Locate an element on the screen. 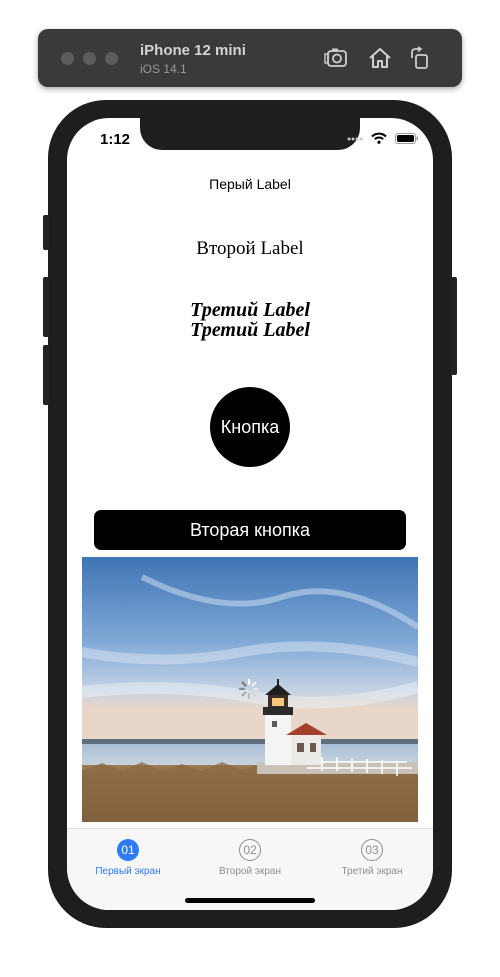  third-label-line-1: Третий Label is located at coordinates (250, 310).